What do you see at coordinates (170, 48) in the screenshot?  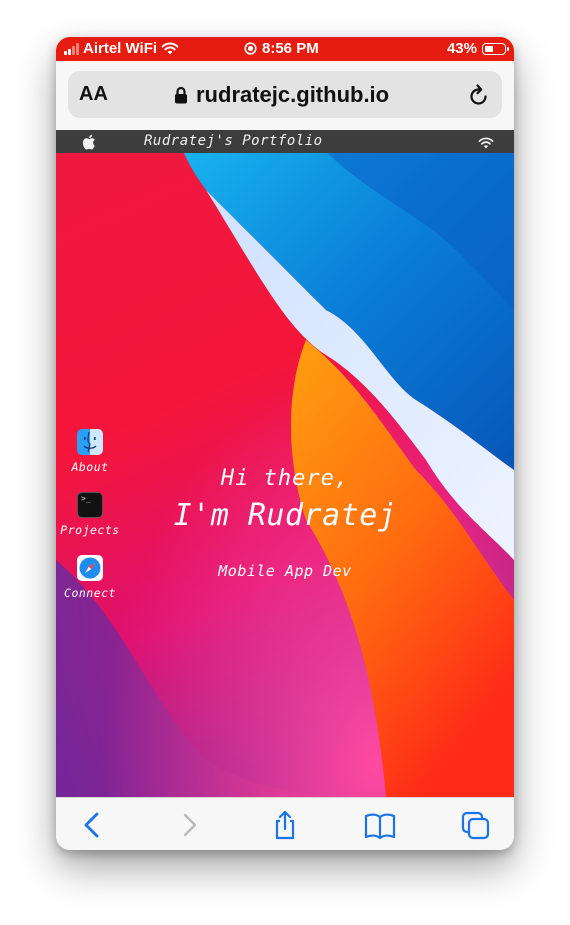 I see `wifi-status-icon` at bounding box center [170, 48].